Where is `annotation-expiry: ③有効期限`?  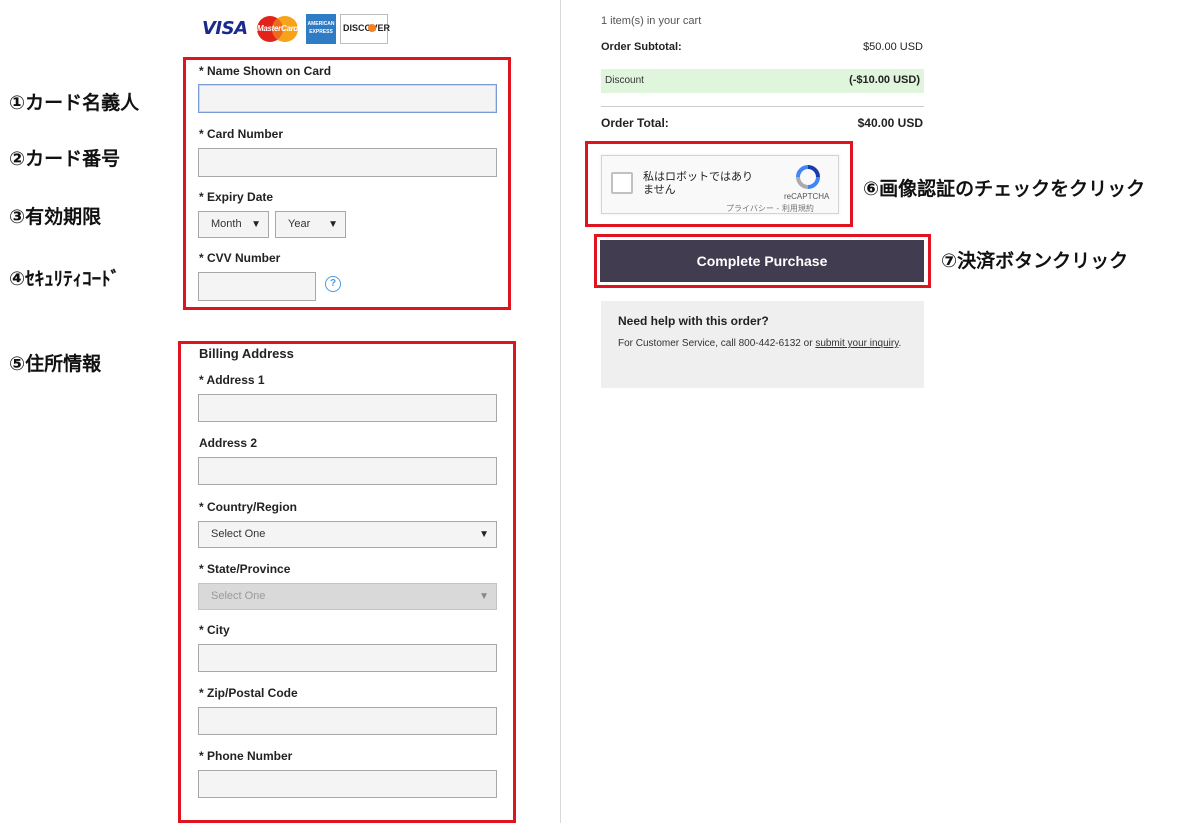 annotation-expiry: ③有効期限 is located at coordinates (55, 217).